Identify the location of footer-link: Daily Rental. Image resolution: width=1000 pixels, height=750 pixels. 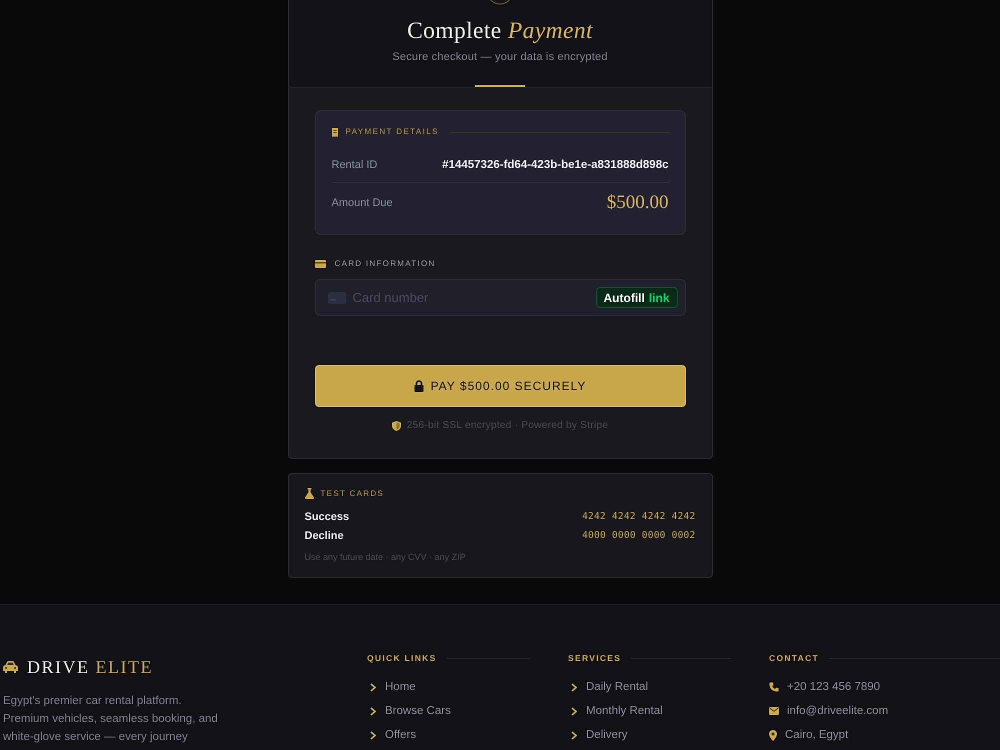
(617, 687).